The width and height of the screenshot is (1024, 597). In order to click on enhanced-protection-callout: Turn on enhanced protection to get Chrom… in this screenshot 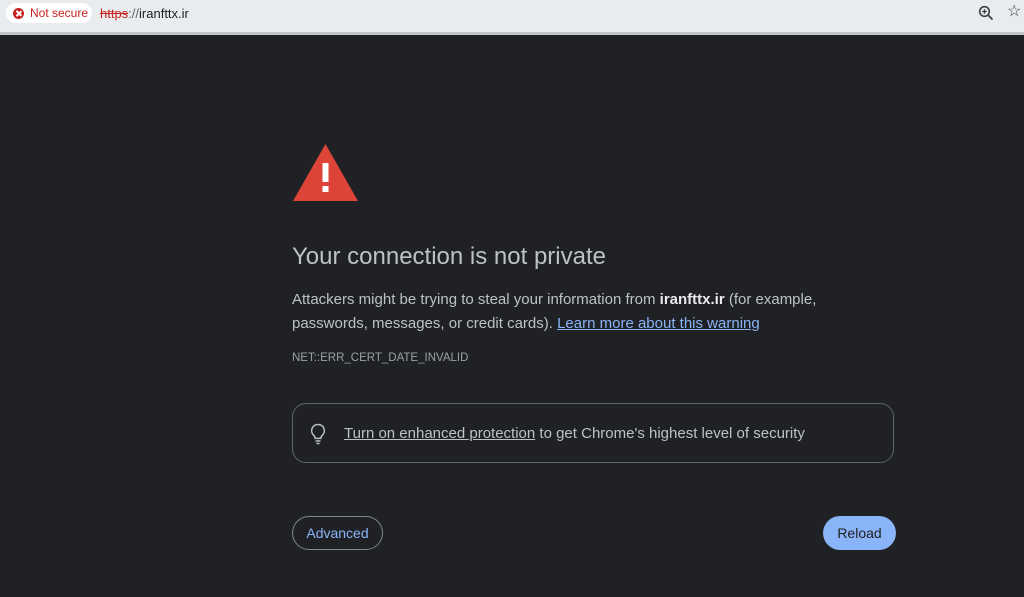, I will do `click(593, 433)`.